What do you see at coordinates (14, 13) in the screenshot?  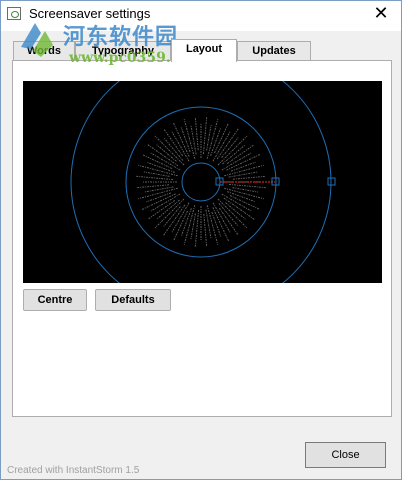 I see `app-icon` at bounding box center [14, 13].